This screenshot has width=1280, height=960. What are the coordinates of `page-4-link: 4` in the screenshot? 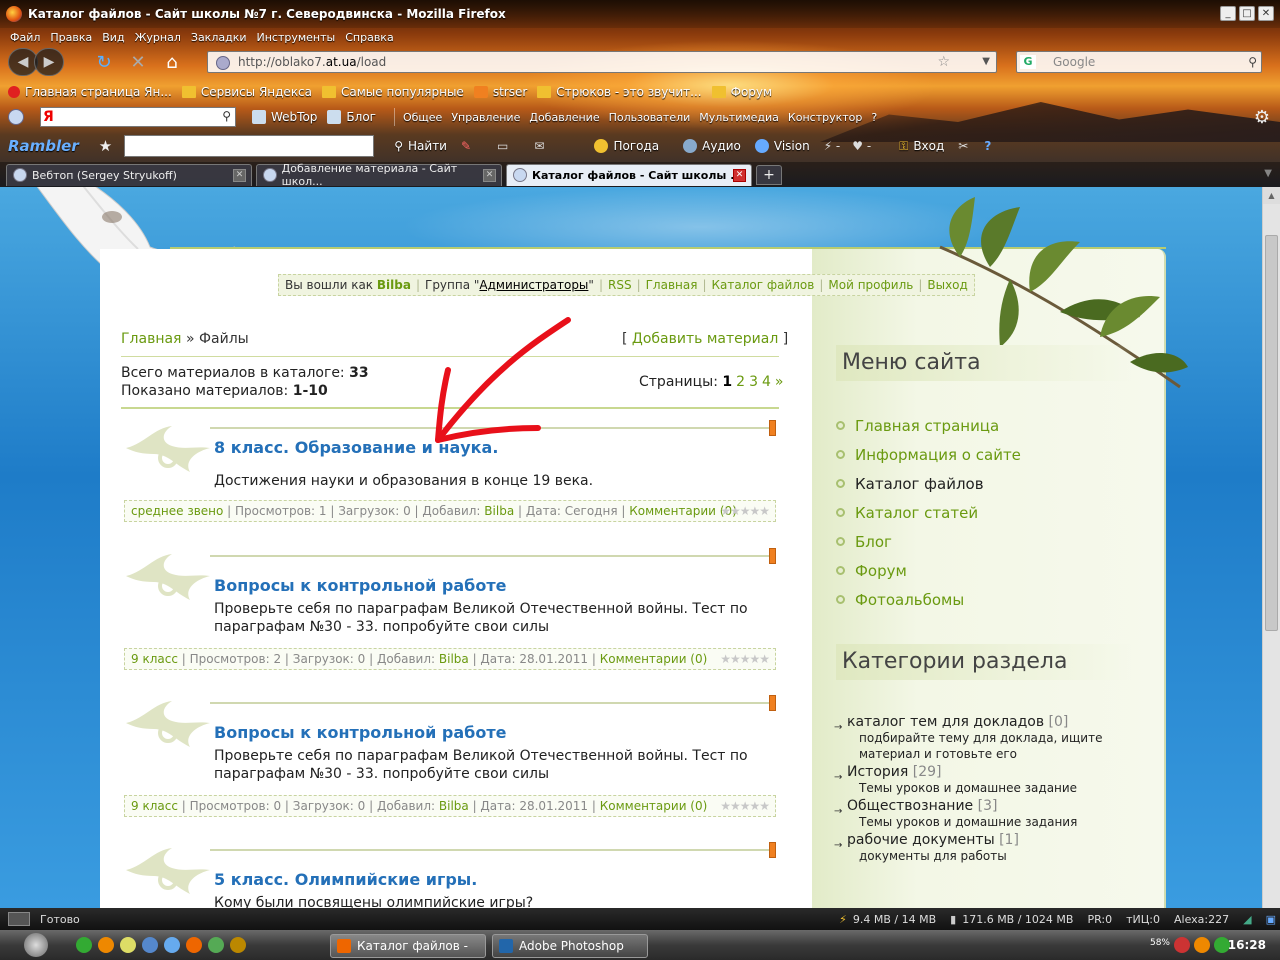 It's located at (766, 382).